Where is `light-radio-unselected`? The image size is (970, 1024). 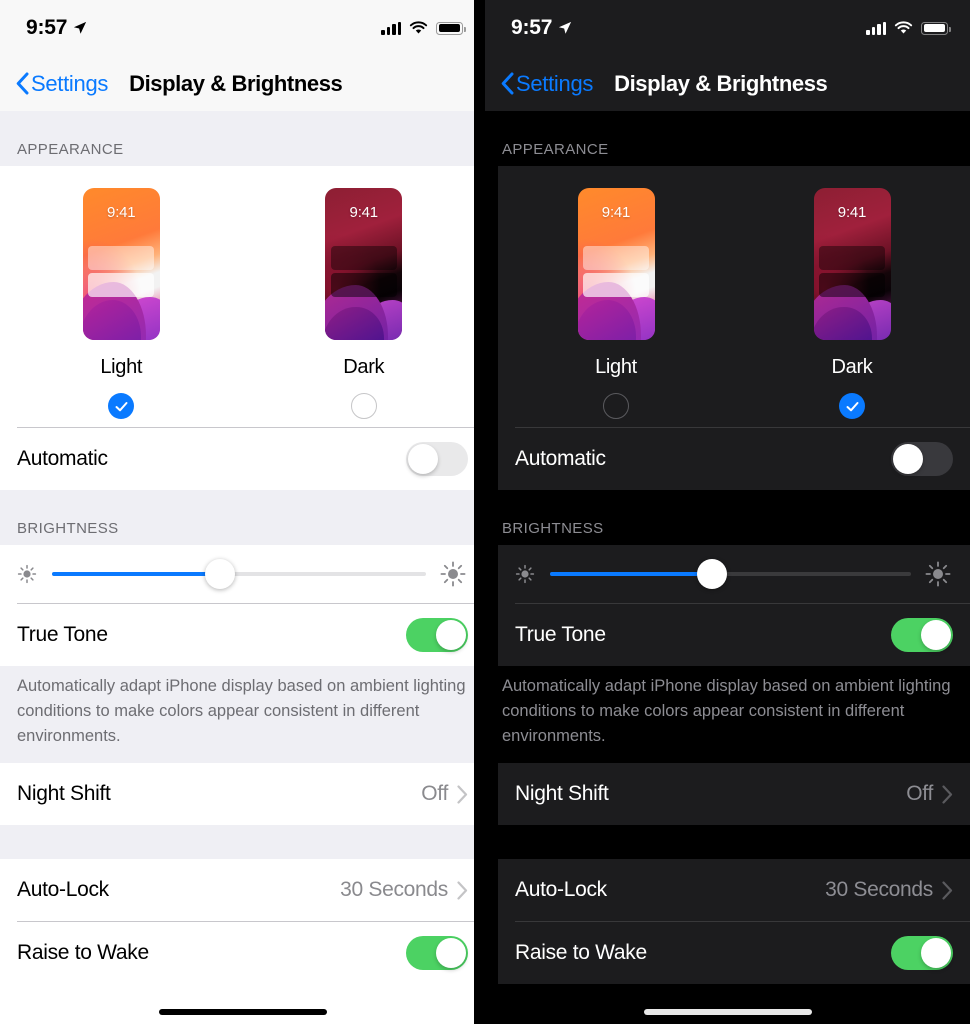
light-radio-unselected is located at coordinates (616, 406).